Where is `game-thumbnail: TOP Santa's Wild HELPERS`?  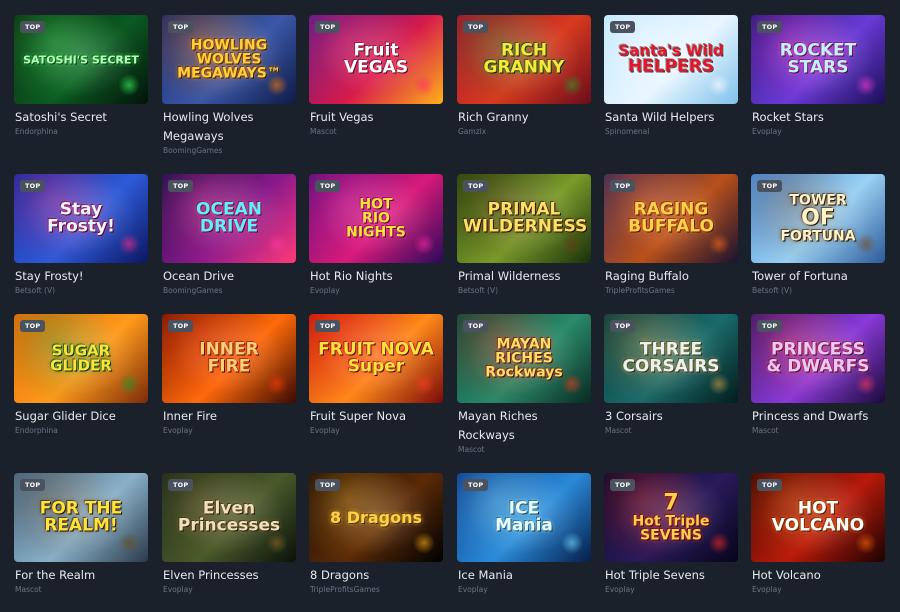
game-thumbnail: TOP Santa's Wild HELPERS is located at coordinates (671, 59).